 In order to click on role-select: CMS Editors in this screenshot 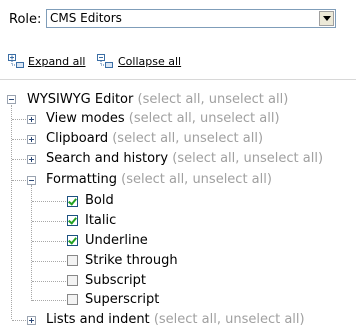, I will do `click(191, 18)`.